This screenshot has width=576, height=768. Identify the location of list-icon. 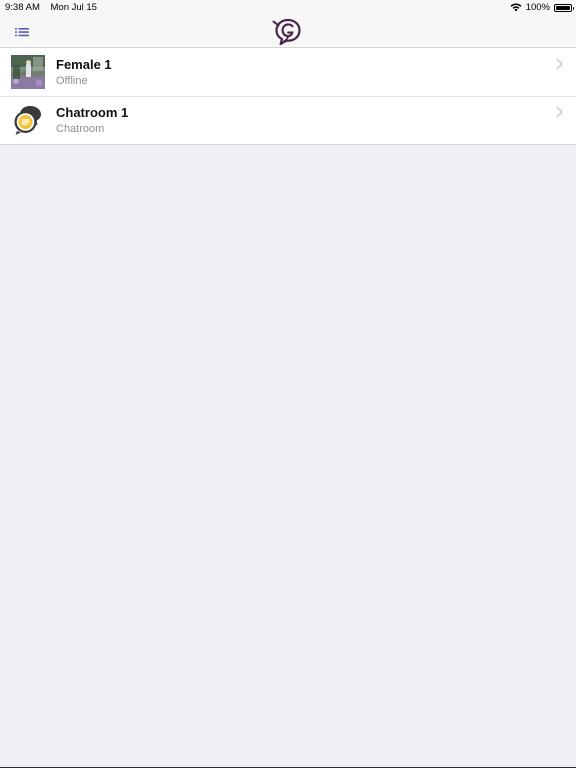
(22, 32).